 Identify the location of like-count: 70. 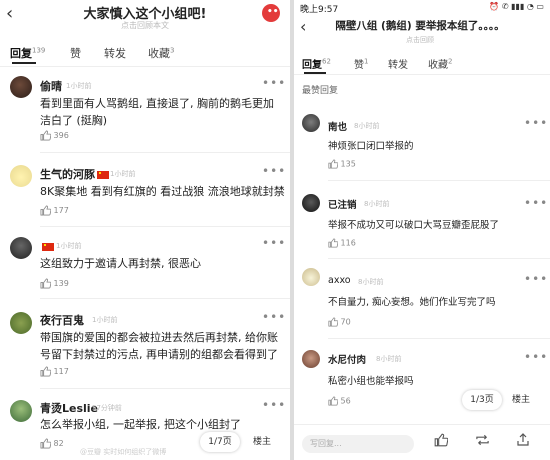
(345, 322).